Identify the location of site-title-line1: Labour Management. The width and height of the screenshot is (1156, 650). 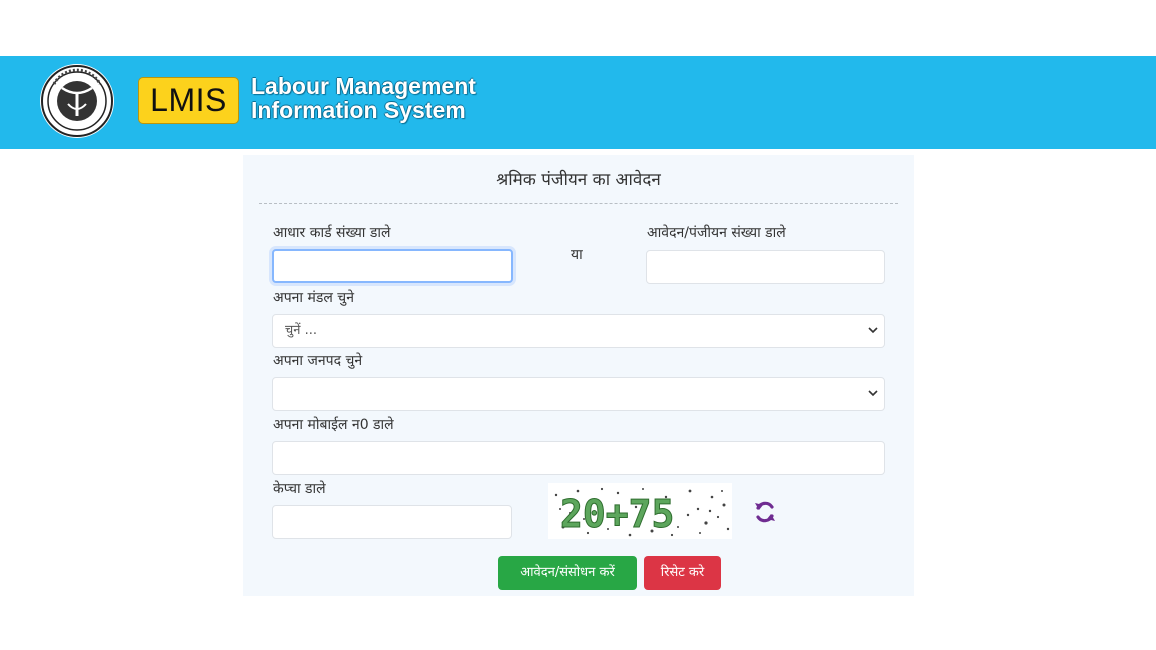
(363, 86).